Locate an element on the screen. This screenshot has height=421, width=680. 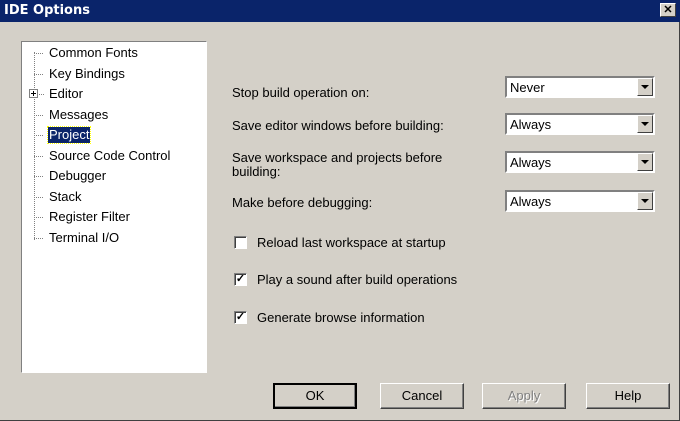
tree-item-label: Messages is located at coordinates (79, 114).